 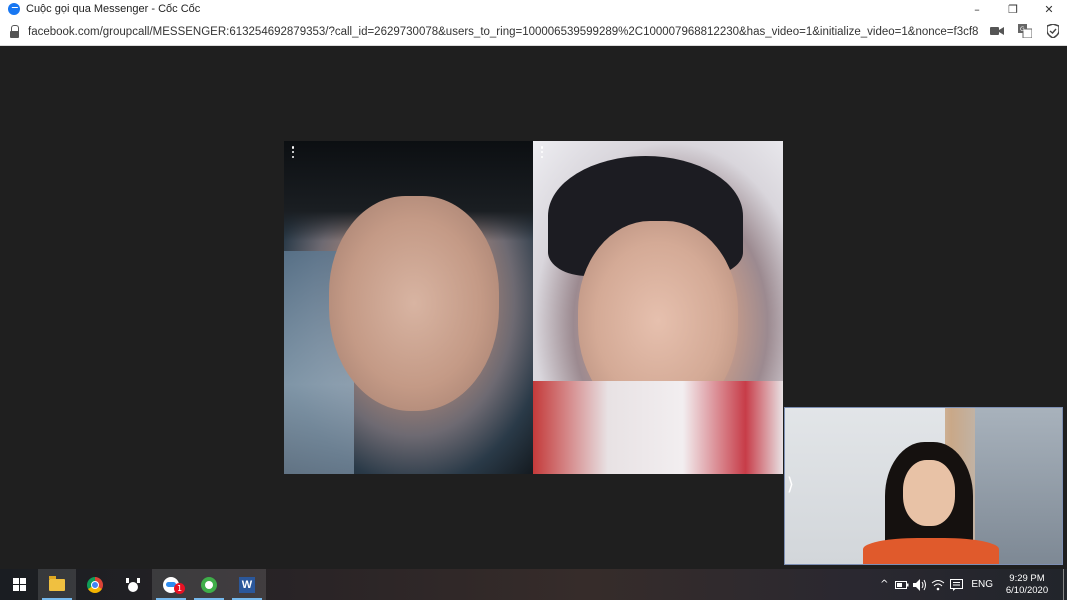 What do you see at coordinates (113, 9) in the screenshot?
I see `window-title: Cuộc gọi qua Messenger - Cốc Cốc` at bounding box center [113, 9].